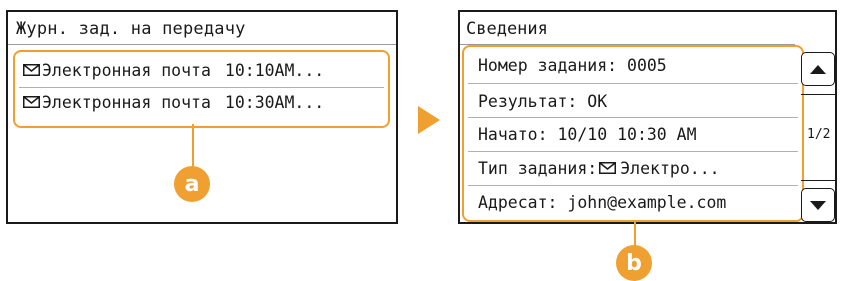 Image resolution: width=841 pixels, height=281 pixels. What do you see at coordinates (587, 134) in the screenshot?
I see `detail-started: Начато: 10/10 10:30 AM` at bounding box center [587, 134].